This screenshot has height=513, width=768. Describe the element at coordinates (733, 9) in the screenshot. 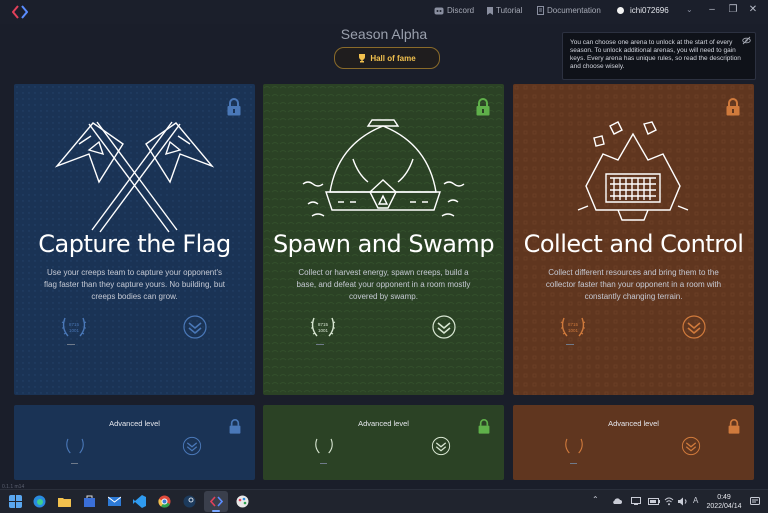

I see `maximize-button: ❐` at that location.